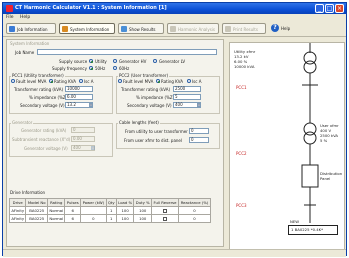  I want to click on maximize-button: □, so click(329, 8).